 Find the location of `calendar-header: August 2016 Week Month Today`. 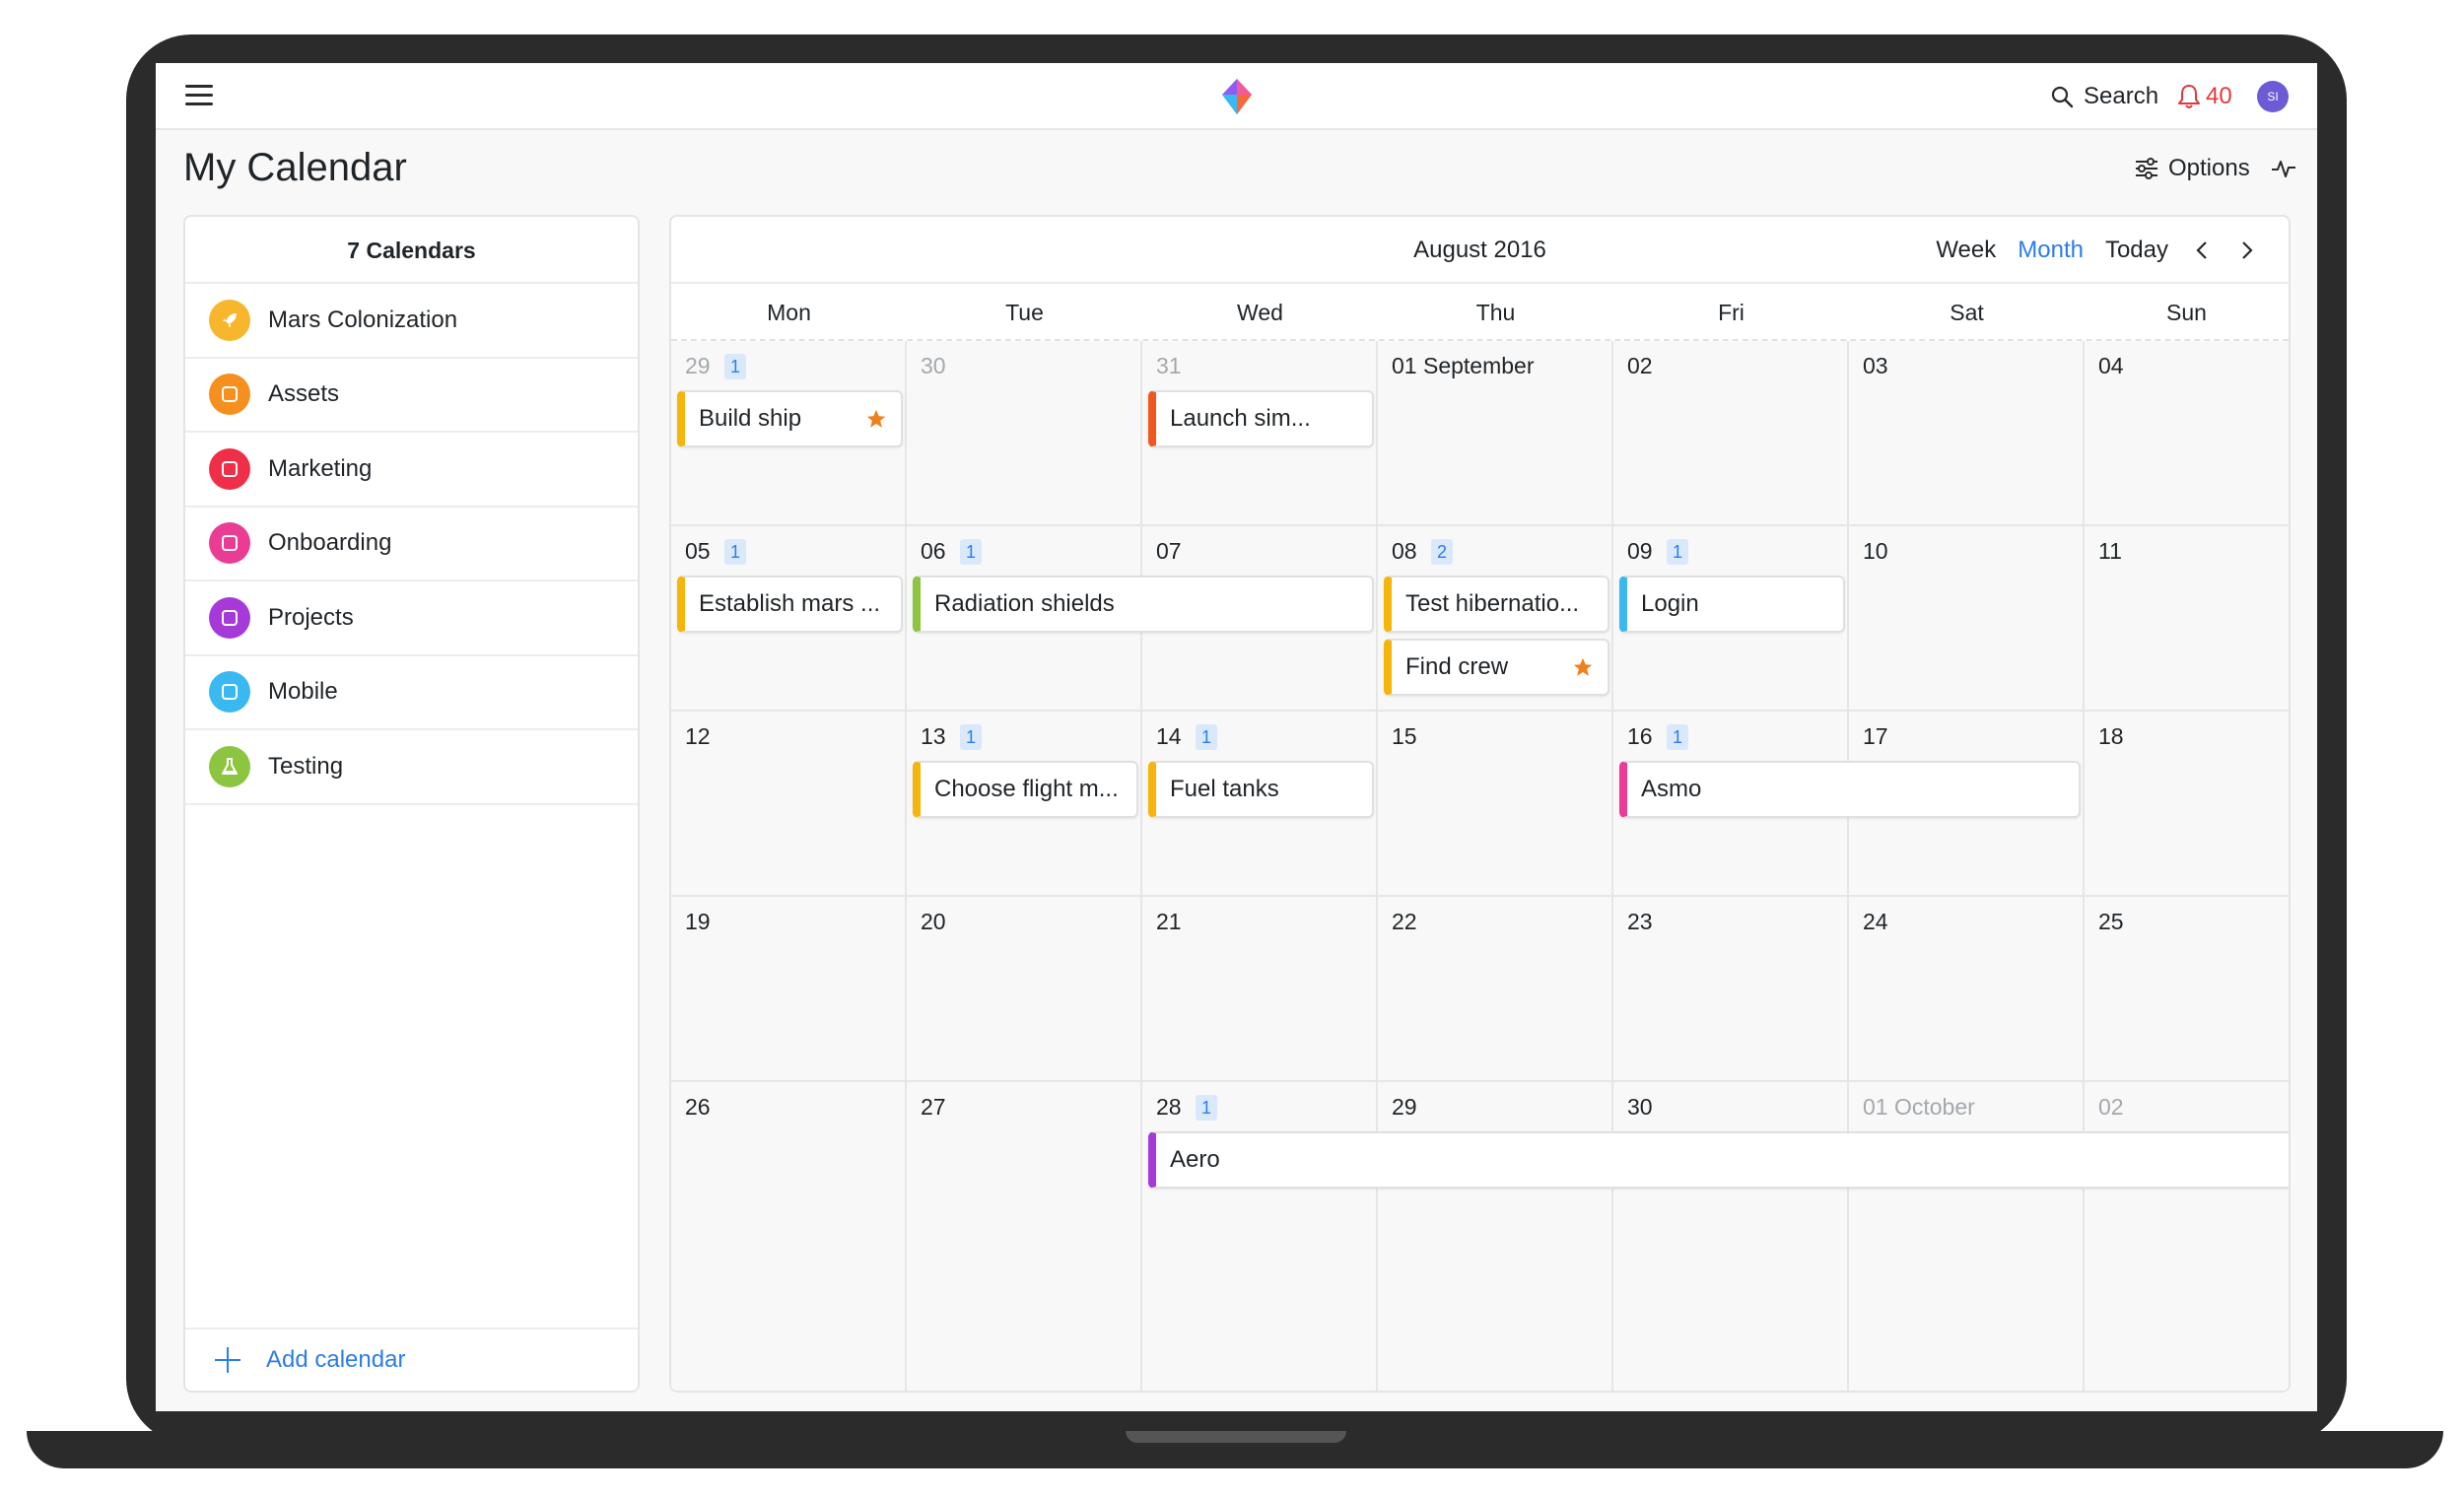

calendar-header: August 2016 Week Month Today is located at coordinates (1480, 250).